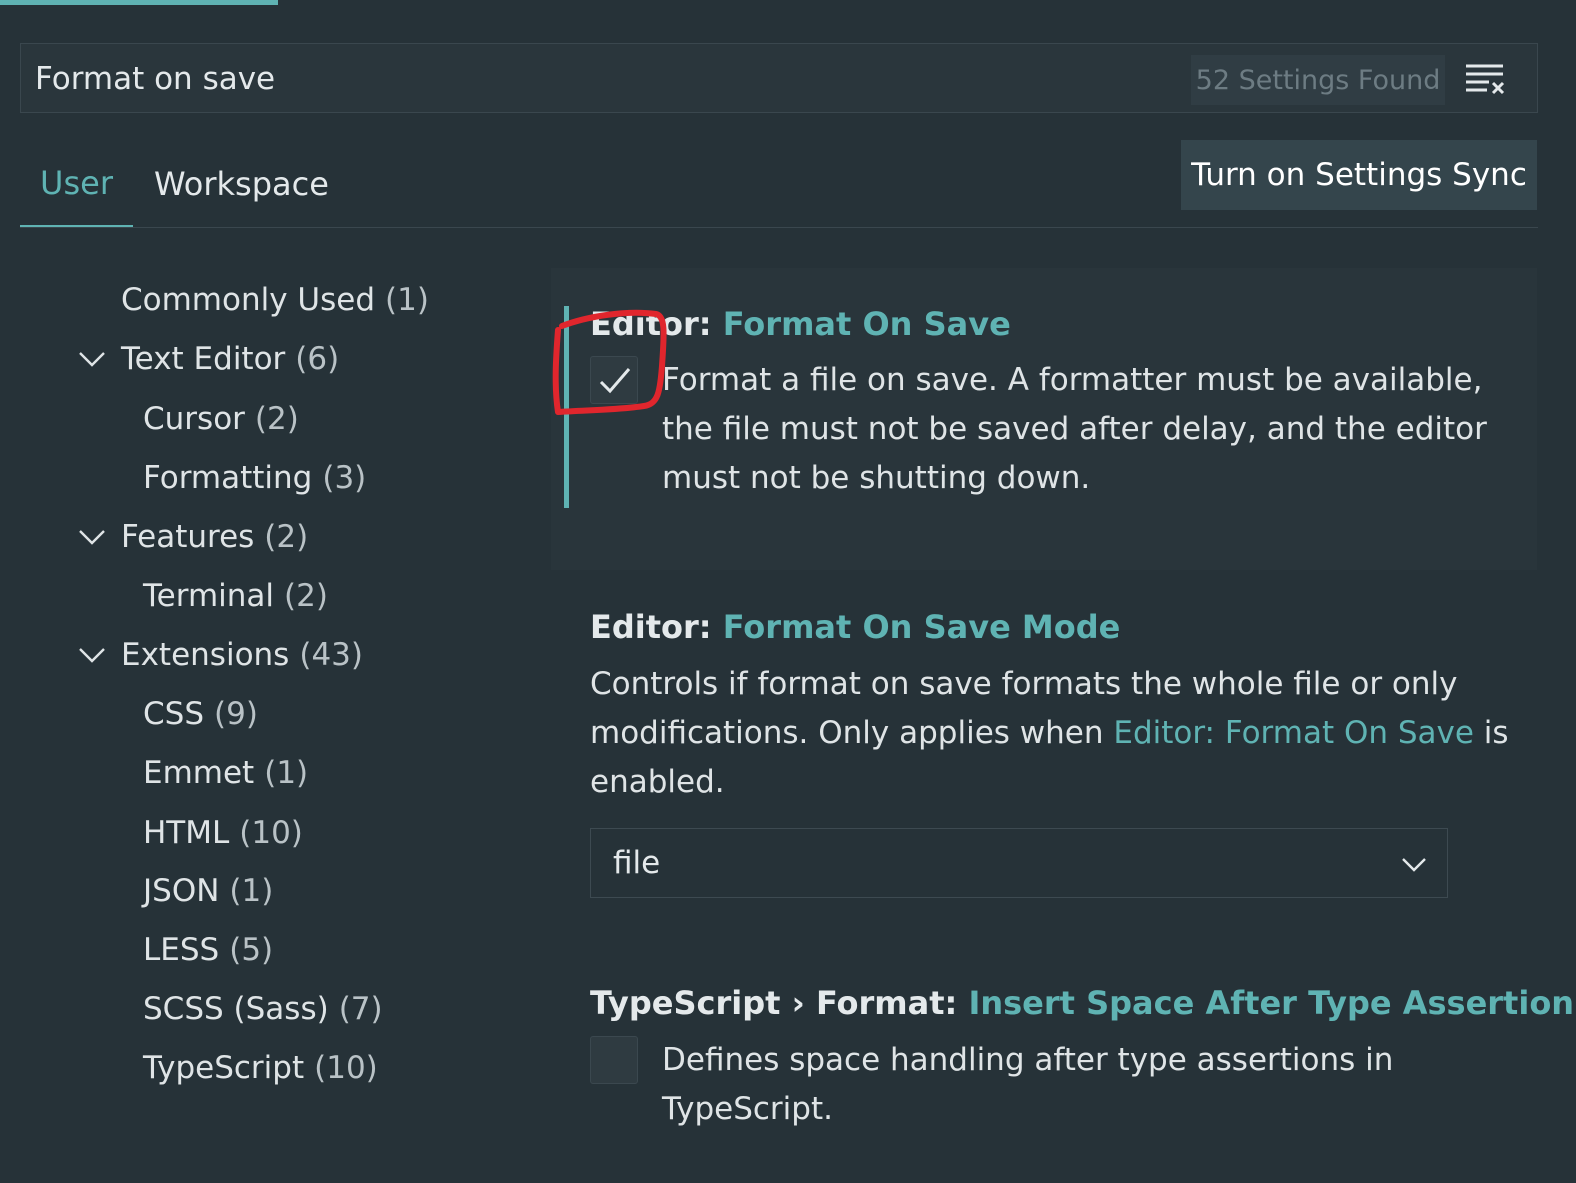 This screenshot has width=1576, height=1183. I want to click on toc-item-emmet: Emmet (1), so click(225, 773).